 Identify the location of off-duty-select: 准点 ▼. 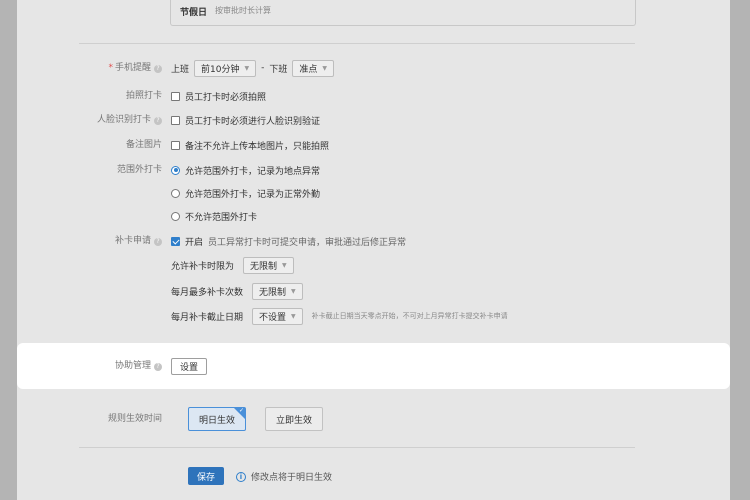
(313, 68).